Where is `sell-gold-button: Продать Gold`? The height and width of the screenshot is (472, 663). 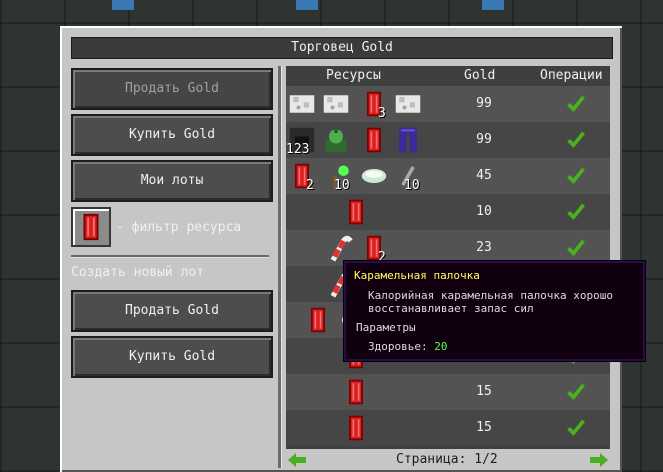
sell-gold-button: Продать Gold is located at coordinates (172, 89).